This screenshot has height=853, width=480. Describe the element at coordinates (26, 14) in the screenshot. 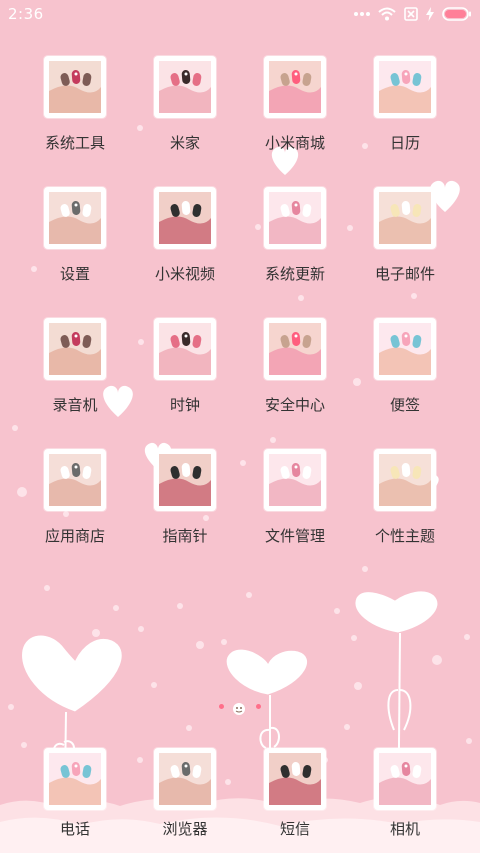

I see `status-time: 2:36` at that location.